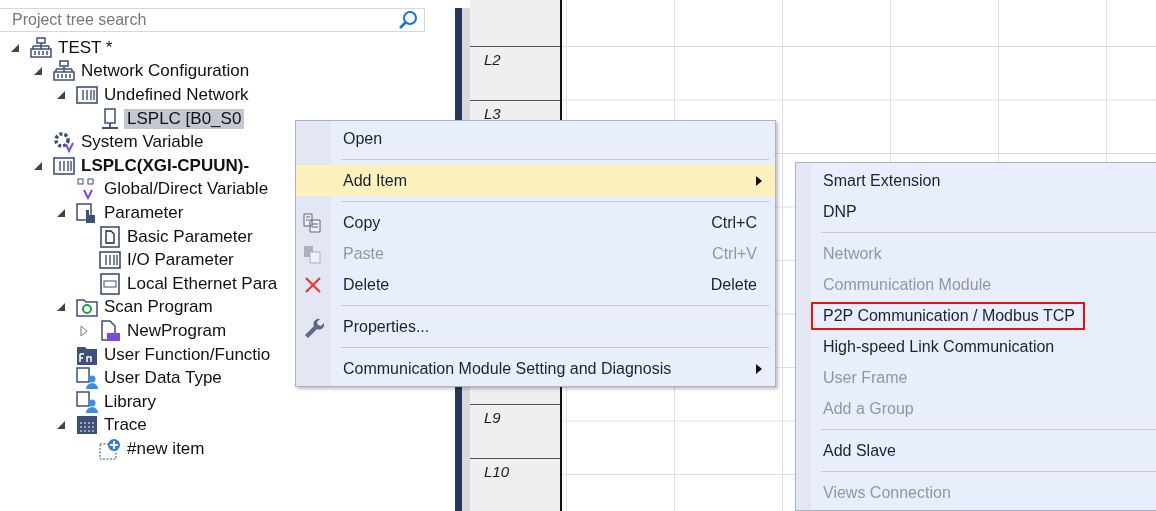 Image resolution: width=1156 pixels, height=511 pixels. I want to click on tree-item: Trace, so click(125, 425).